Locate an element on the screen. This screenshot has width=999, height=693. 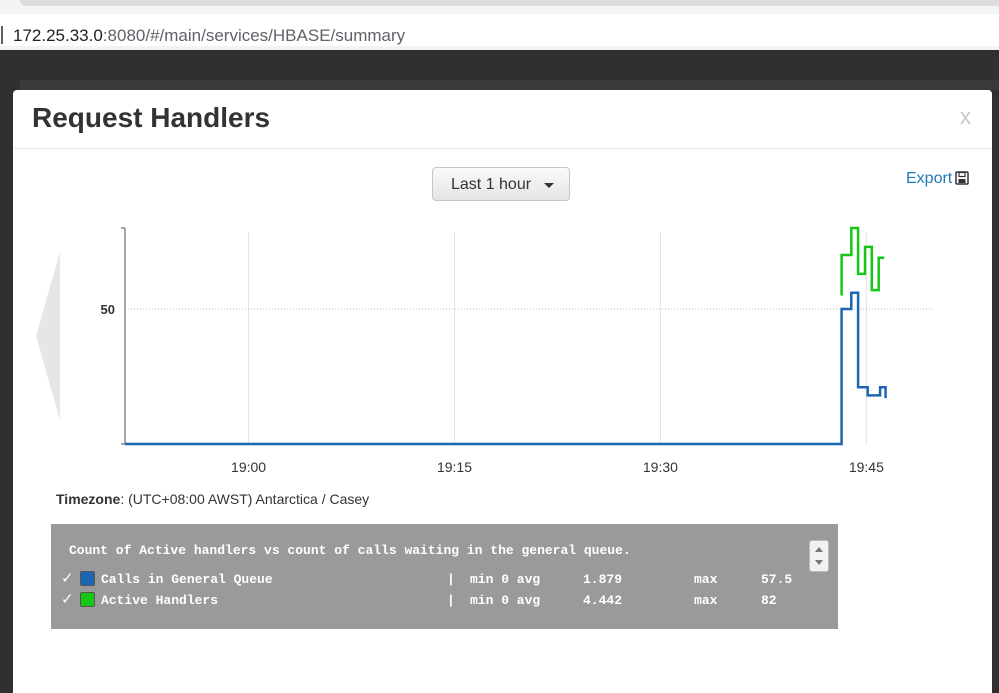
series-line-active-handlers is located at coordinates (862, 261).